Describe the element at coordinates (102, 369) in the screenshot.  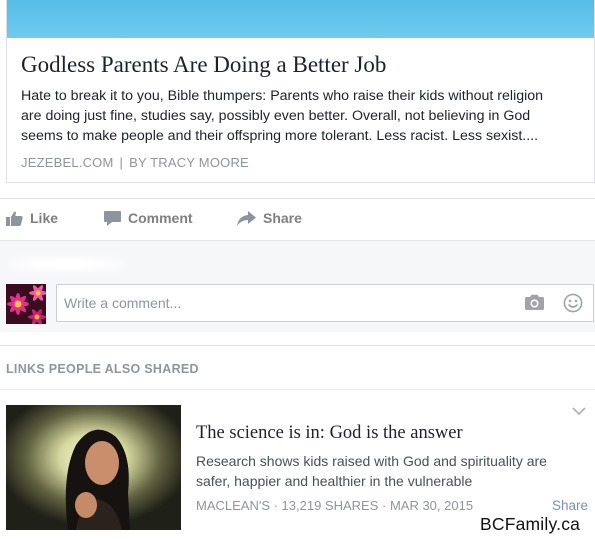
I see `related-links-heading: LINKS PEOPLE ALSO SHARED` at that location.